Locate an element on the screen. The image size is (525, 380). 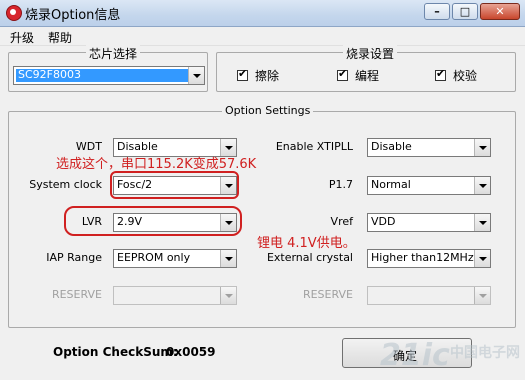
program-label: 编程 is located at coordinates (367, 76).